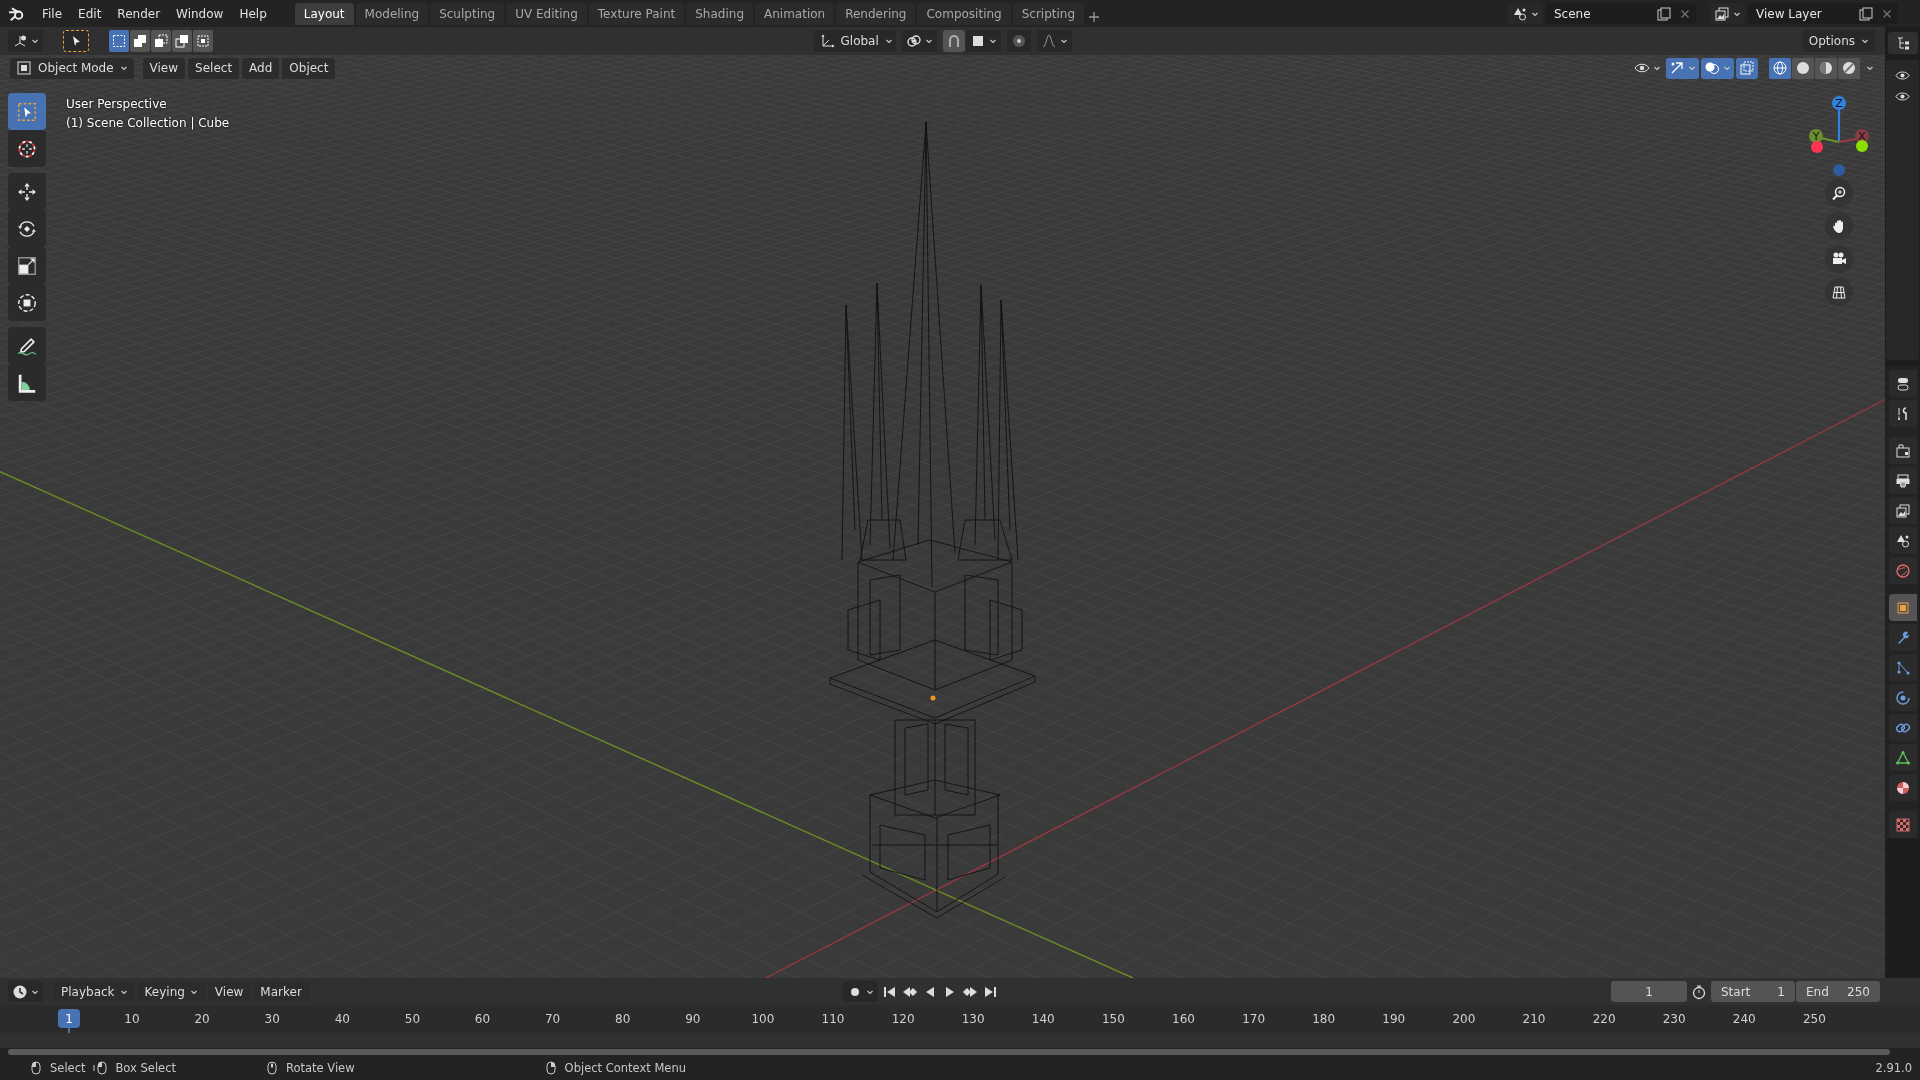  Describe the element at coordinates (1048, 41) in the screenshot. I see `falloff-curve-icon` at that location.